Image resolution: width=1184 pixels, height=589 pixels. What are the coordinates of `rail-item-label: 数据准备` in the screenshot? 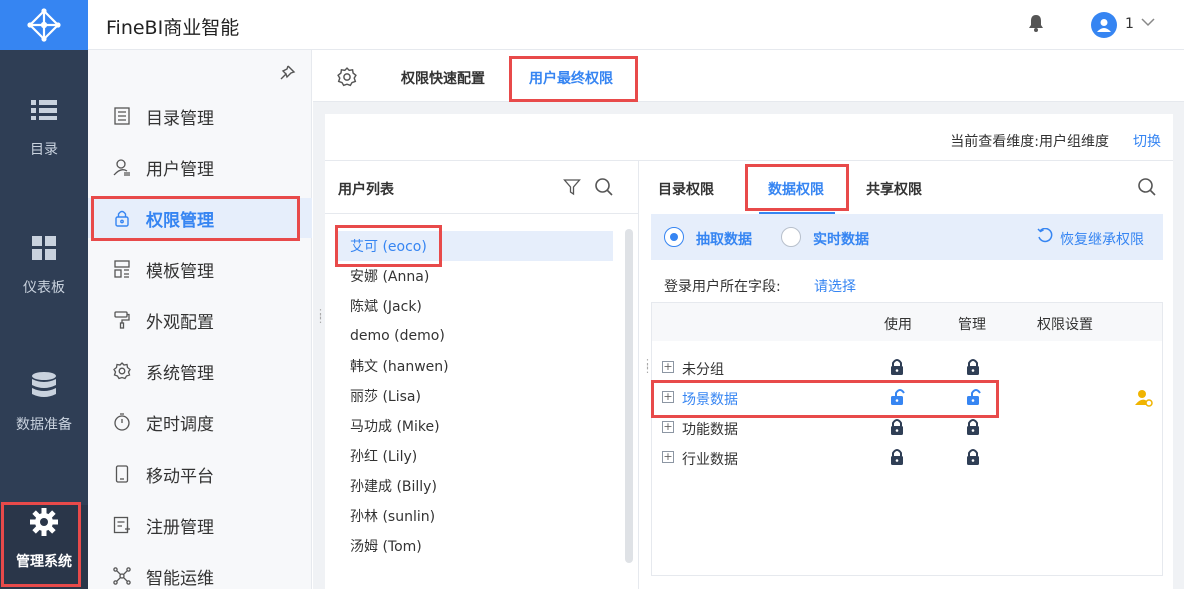 It's located at (44, 425).